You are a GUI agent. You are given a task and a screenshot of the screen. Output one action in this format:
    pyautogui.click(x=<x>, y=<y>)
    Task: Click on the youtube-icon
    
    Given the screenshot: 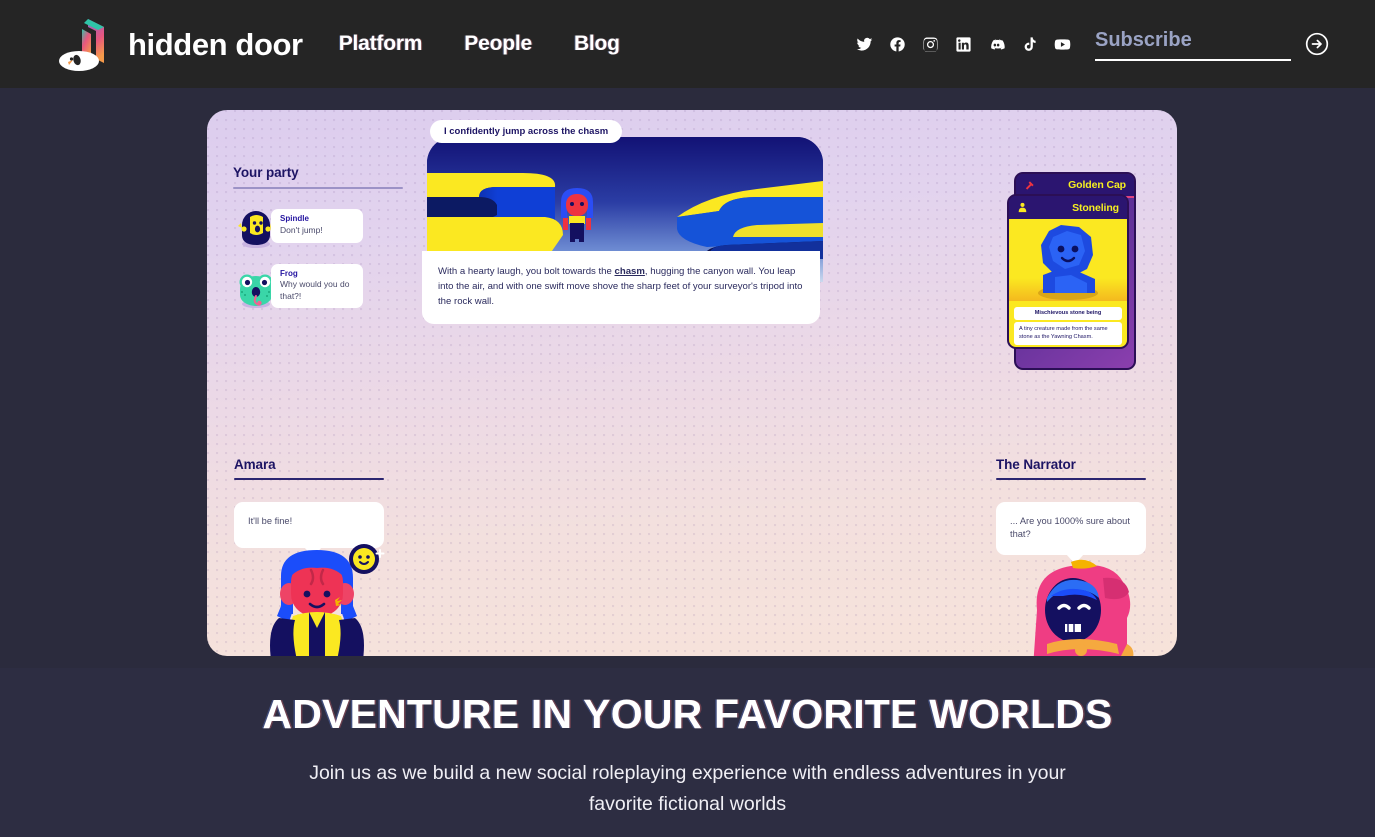 What is the action you would take?
    pyautogui.click(x=1062, y=44)
    